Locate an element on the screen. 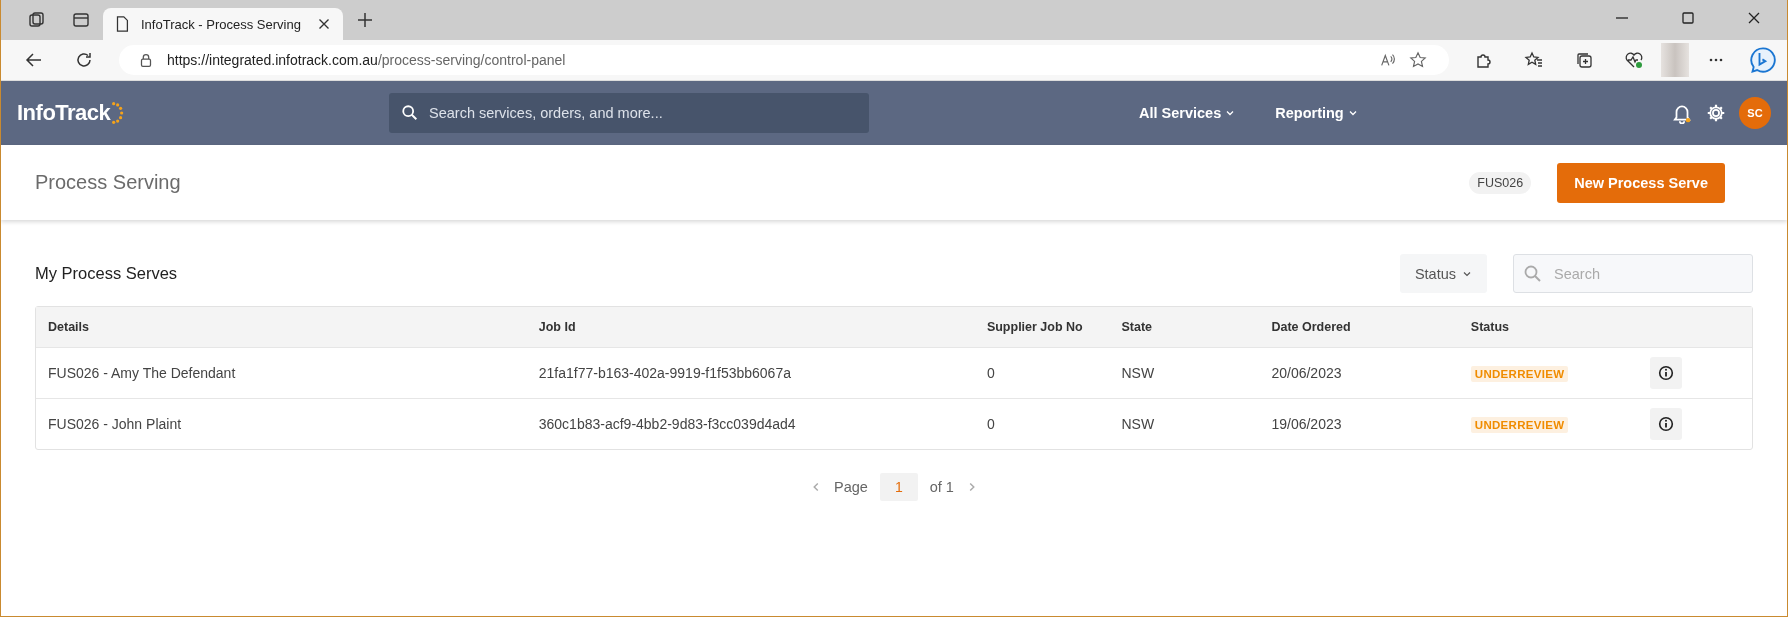 The image size is (1788, 617). column-header: Supplier Job No is located at coordinates (1035, 327).